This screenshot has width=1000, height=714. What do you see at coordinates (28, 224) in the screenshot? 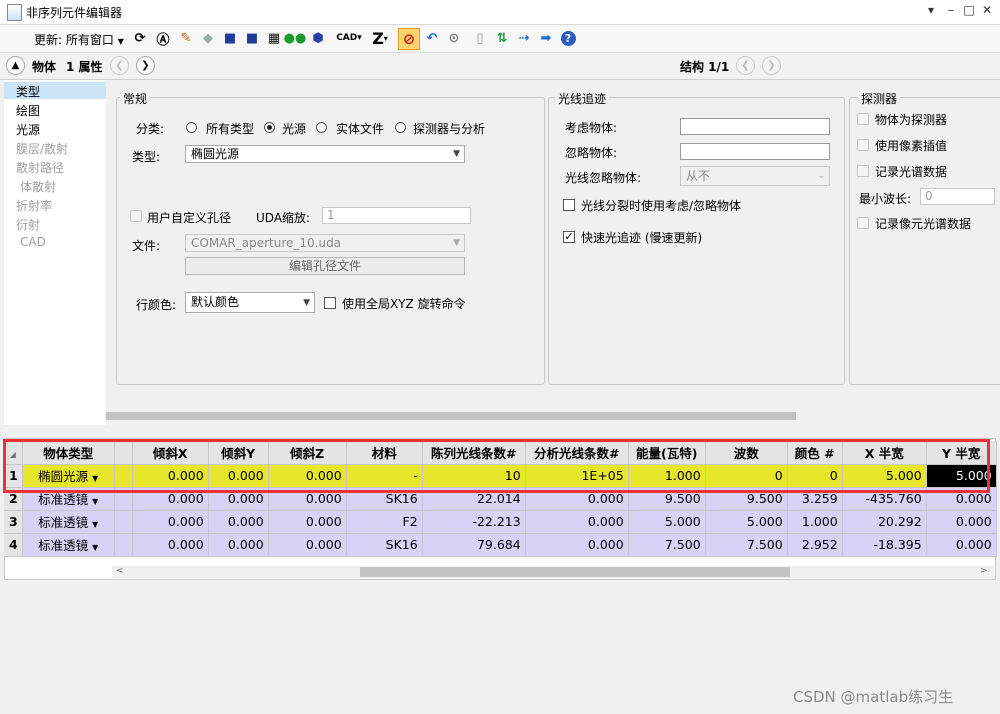
I see `nav-item-diffraction: 衍射` at bounding box center [28, 224].